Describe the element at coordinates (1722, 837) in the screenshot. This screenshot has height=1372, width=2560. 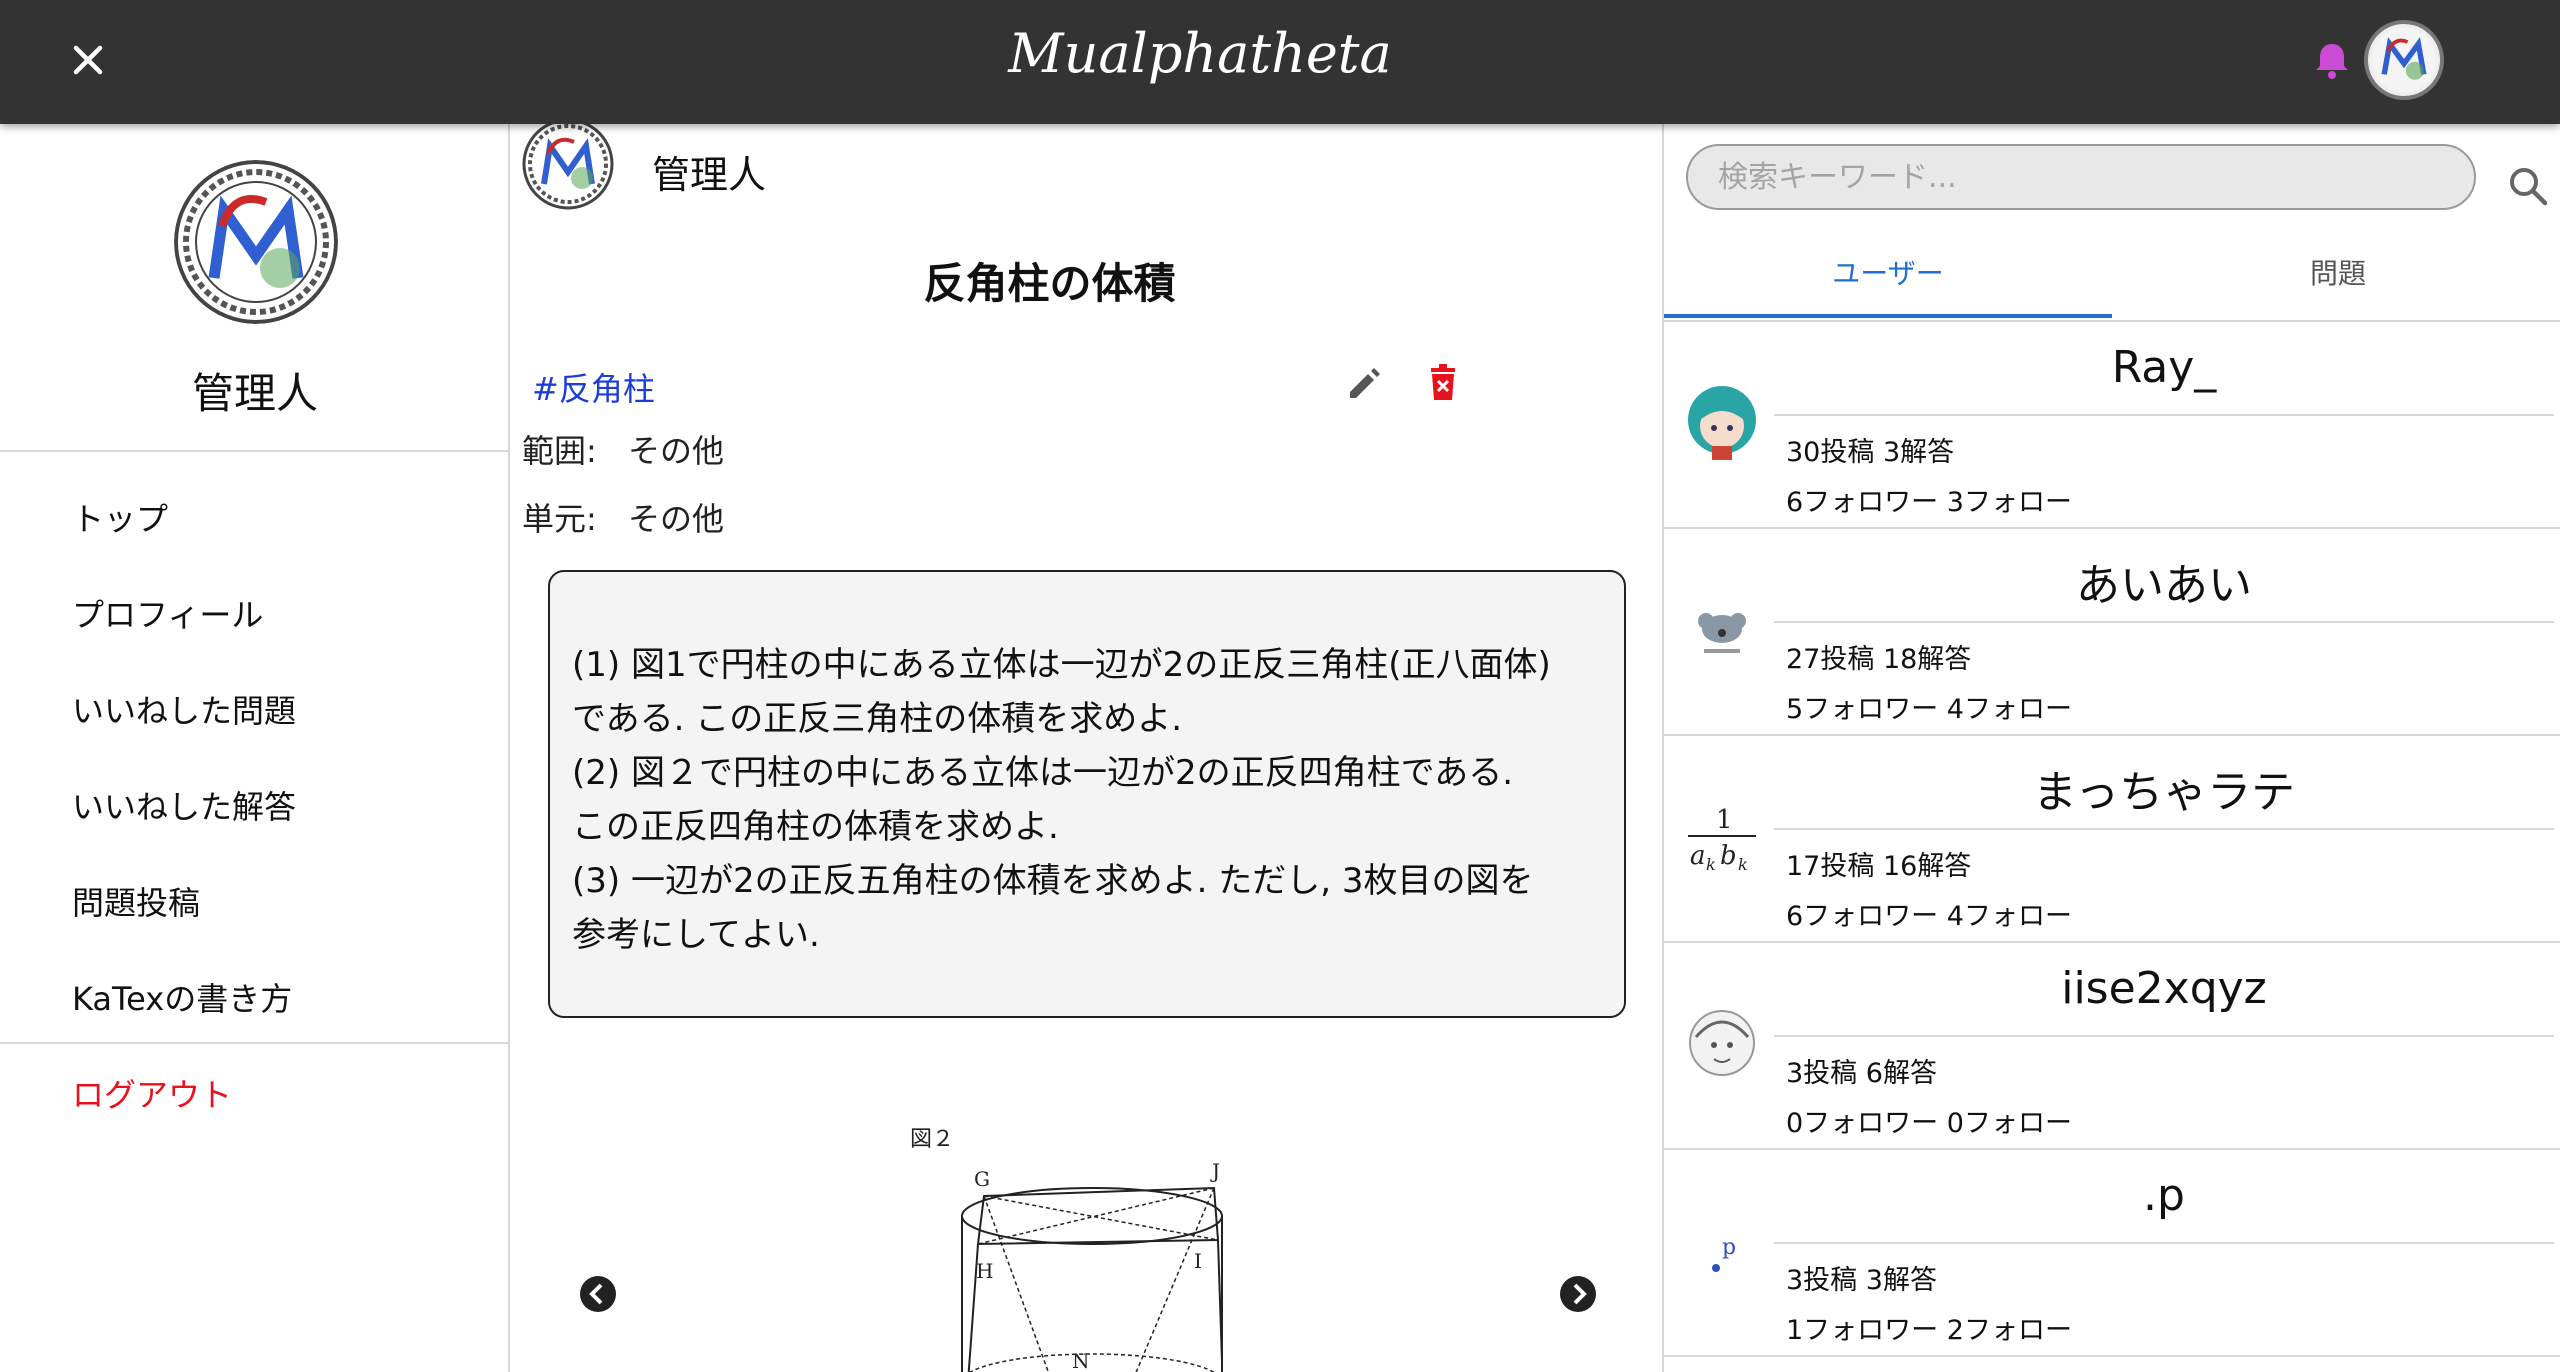
I see `fraction-avatar-icon: 1 a k b k` at that location.